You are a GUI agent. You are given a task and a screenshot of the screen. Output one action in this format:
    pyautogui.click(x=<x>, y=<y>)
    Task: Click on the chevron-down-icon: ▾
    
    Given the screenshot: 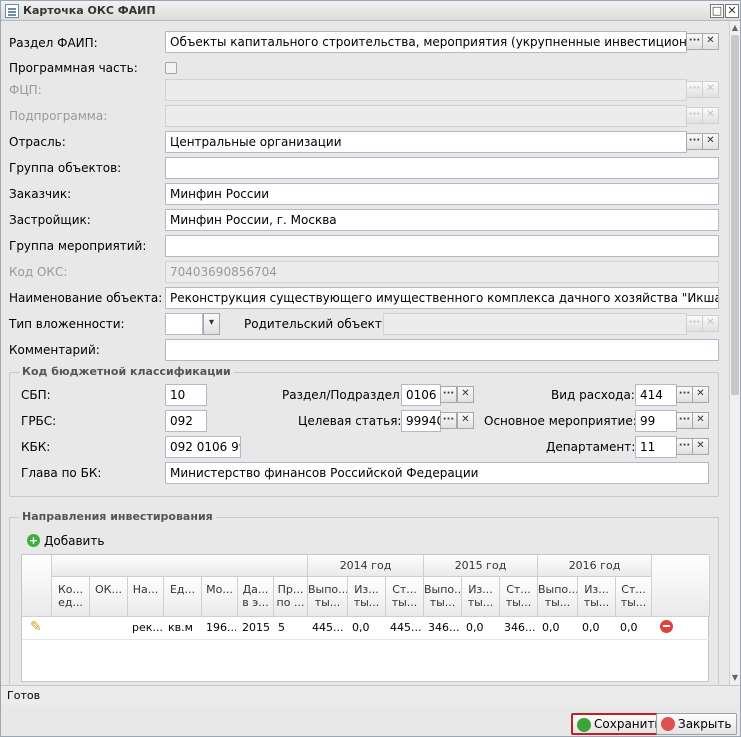 What is the action you would take?
    pyautogui.click(x=211, y=324)
    